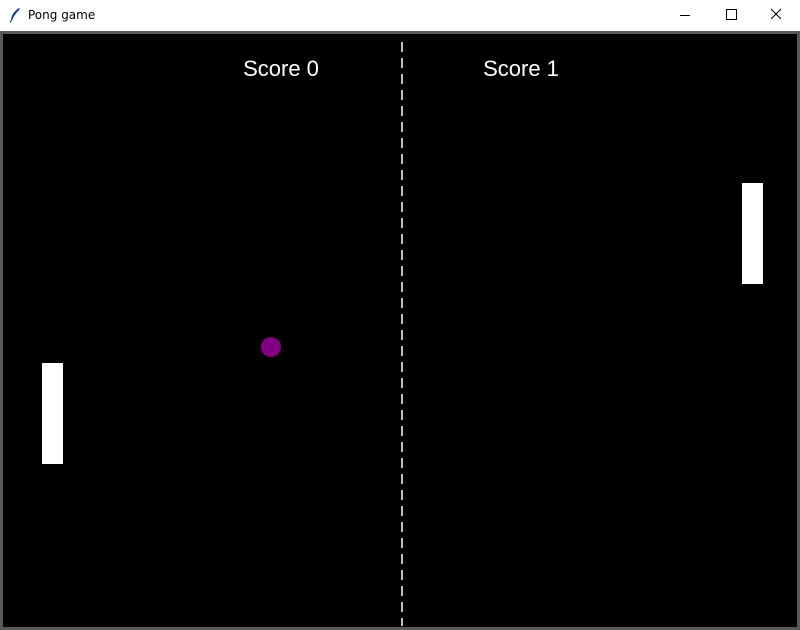  I want to click on maximize-button, so click(731, 15).